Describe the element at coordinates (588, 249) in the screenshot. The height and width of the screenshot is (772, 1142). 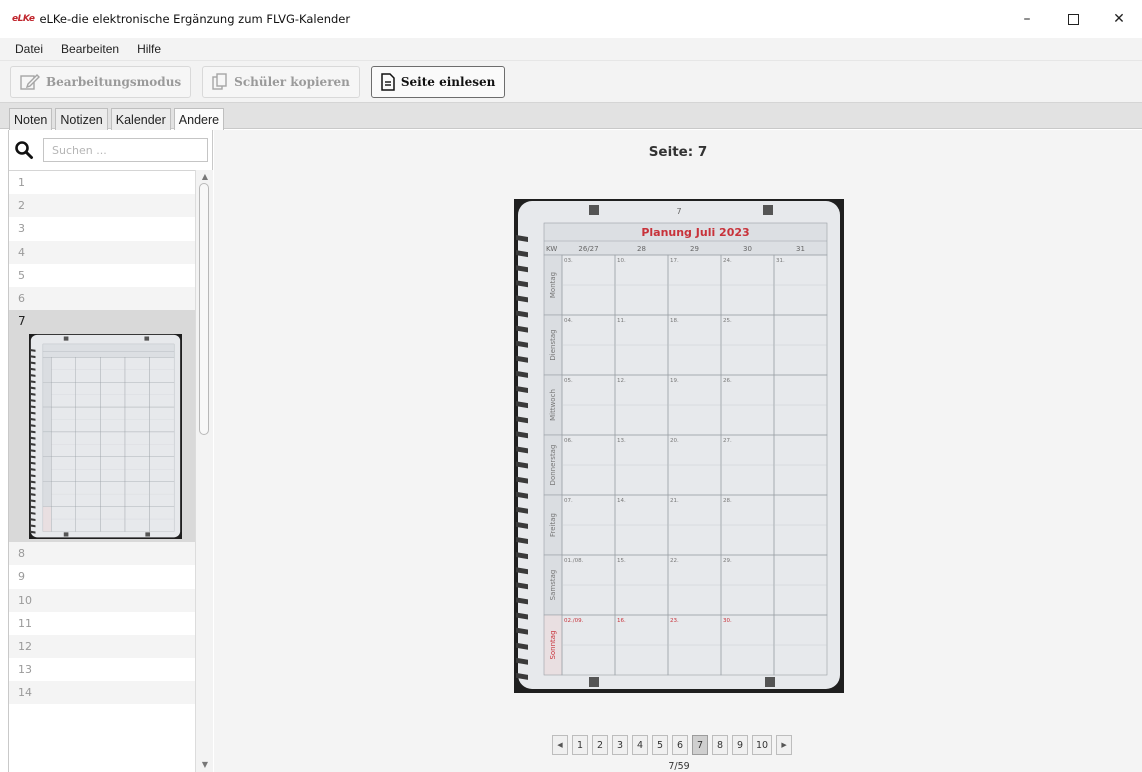
I see `scan-week-number: 26/27` at that location.